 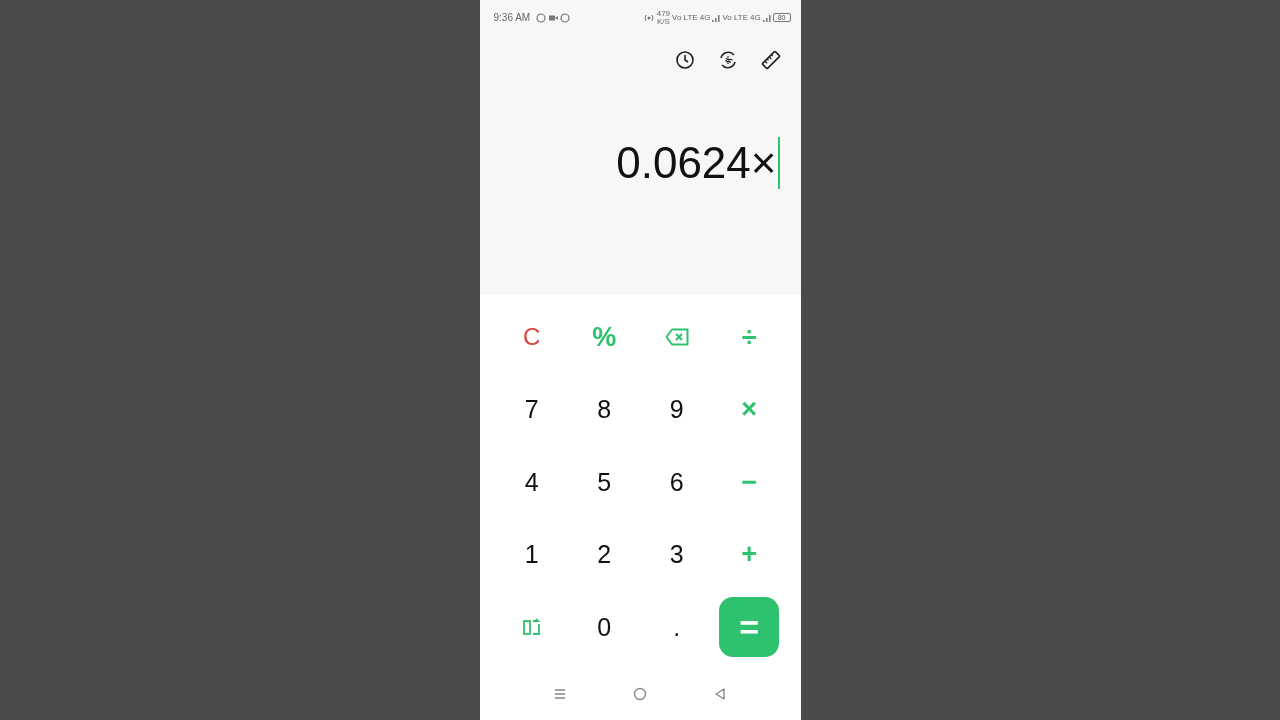 What do you see at coordinates (778, 163) in the screenshot?
I see `text-cursor` at bounding box center [778, 163].